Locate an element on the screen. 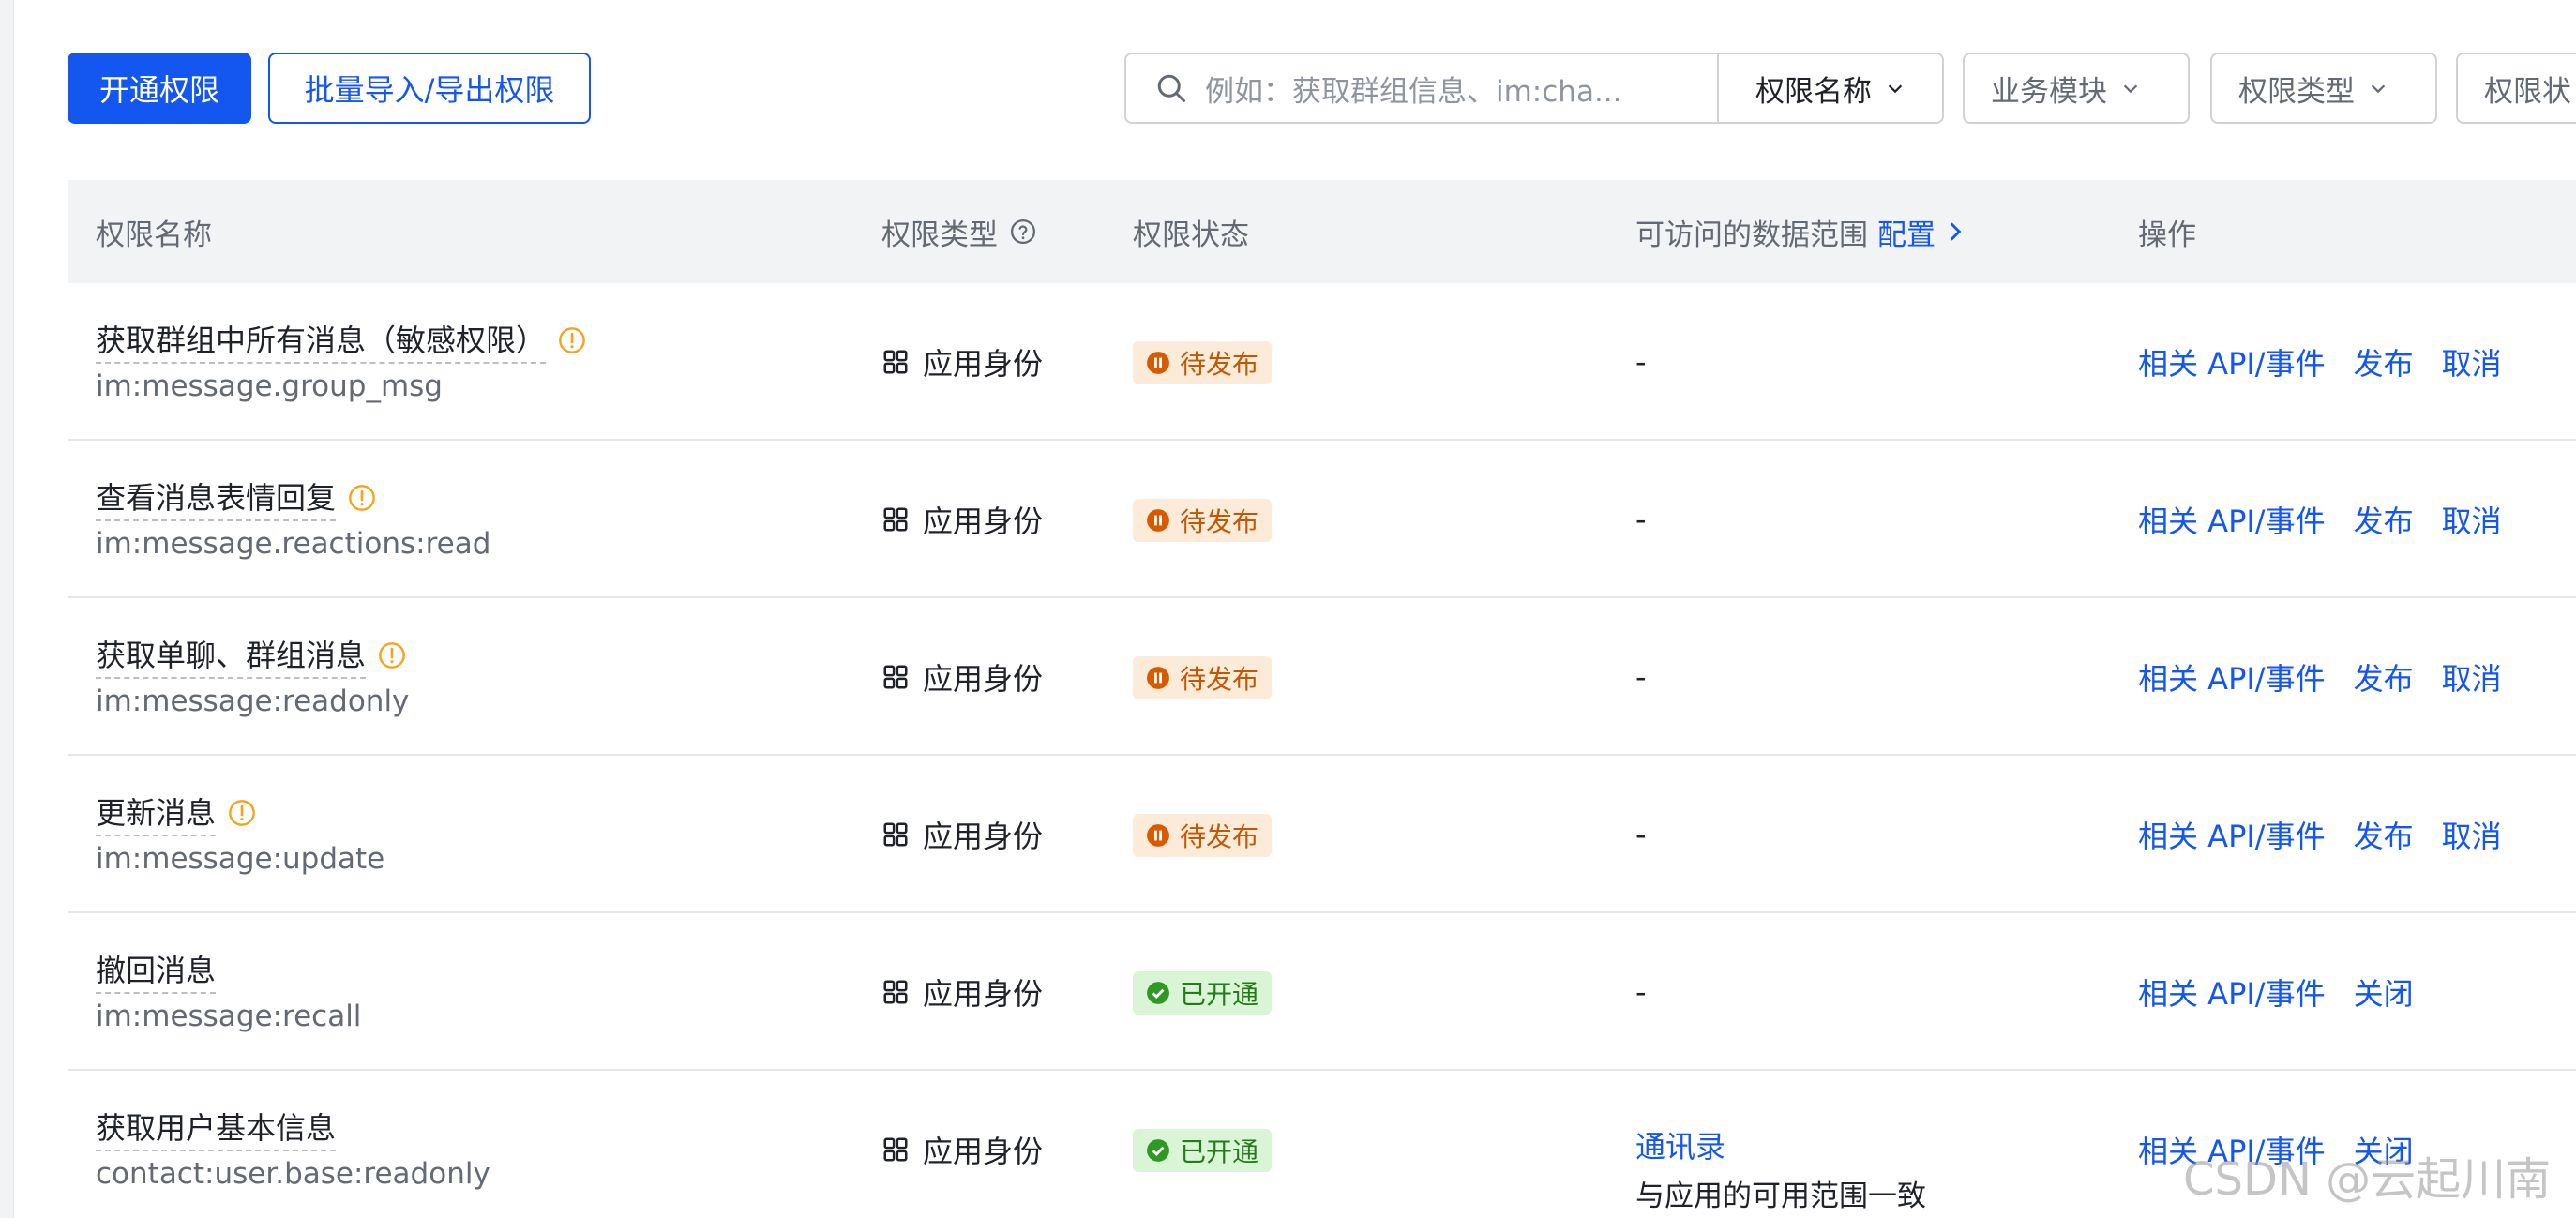 This screenshot has height=1218, width=2576. permission-name: 撤回消息 is located at coordinates (156, 971).